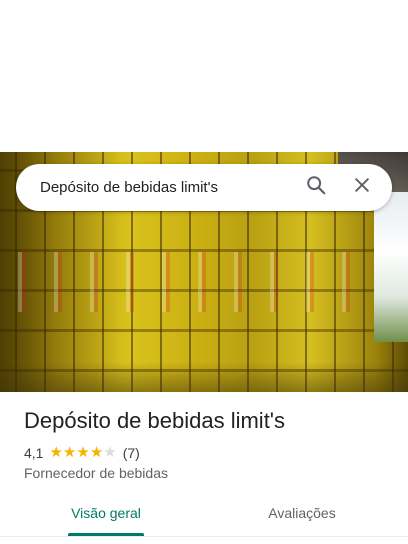 This screenshot has width=408, height=544. Describe the element at coordinates (96, 473) in the screenshot. I see `place-category: Fornecedor de bebidas` at that location.